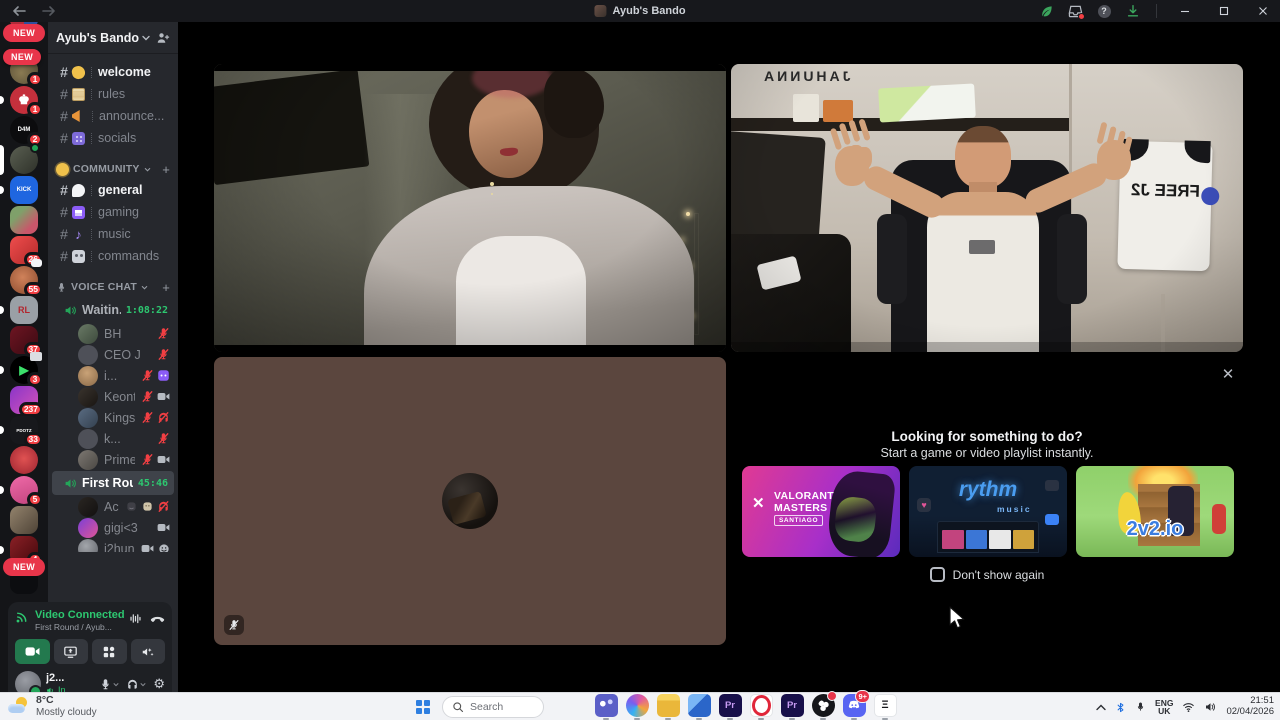 The width and height of the screenshot is (1280, 720). I want to click on server-olive: 1 NEW, so click(23, 68).